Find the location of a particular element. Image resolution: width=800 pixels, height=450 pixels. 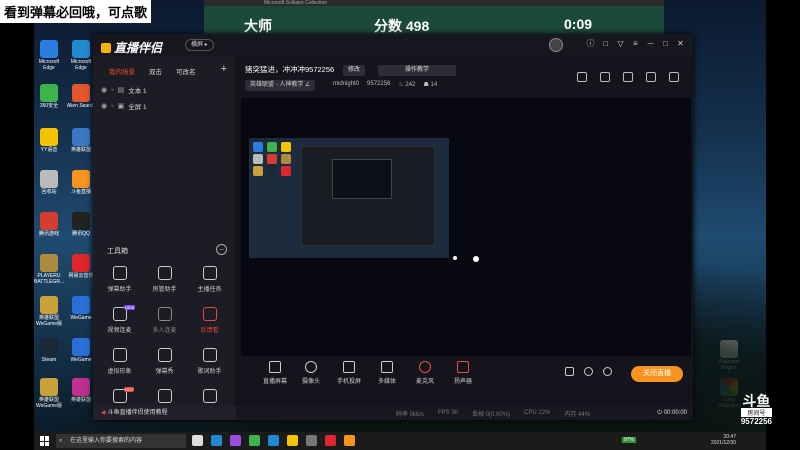

edit-title-button: 修改 is located at coordinates (354, 70).